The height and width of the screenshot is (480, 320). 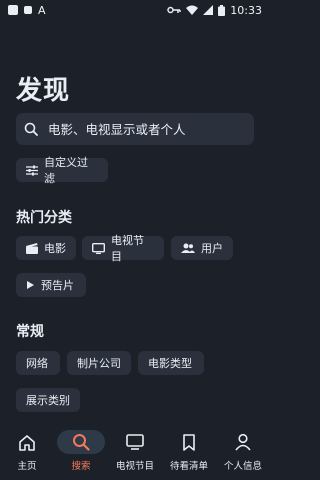 I want to click on chip-label: 网络, so click(x=37, y=363).